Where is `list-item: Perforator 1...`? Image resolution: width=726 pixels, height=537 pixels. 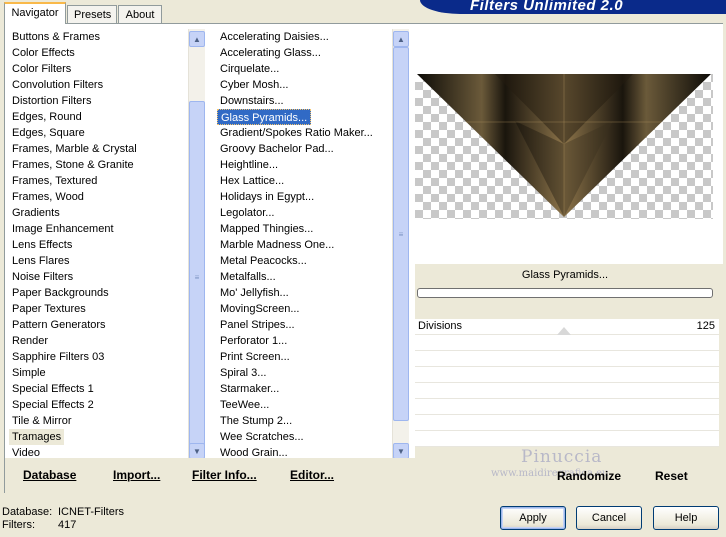
list-item: Perforator 1... is located at coordinates (253, 341).